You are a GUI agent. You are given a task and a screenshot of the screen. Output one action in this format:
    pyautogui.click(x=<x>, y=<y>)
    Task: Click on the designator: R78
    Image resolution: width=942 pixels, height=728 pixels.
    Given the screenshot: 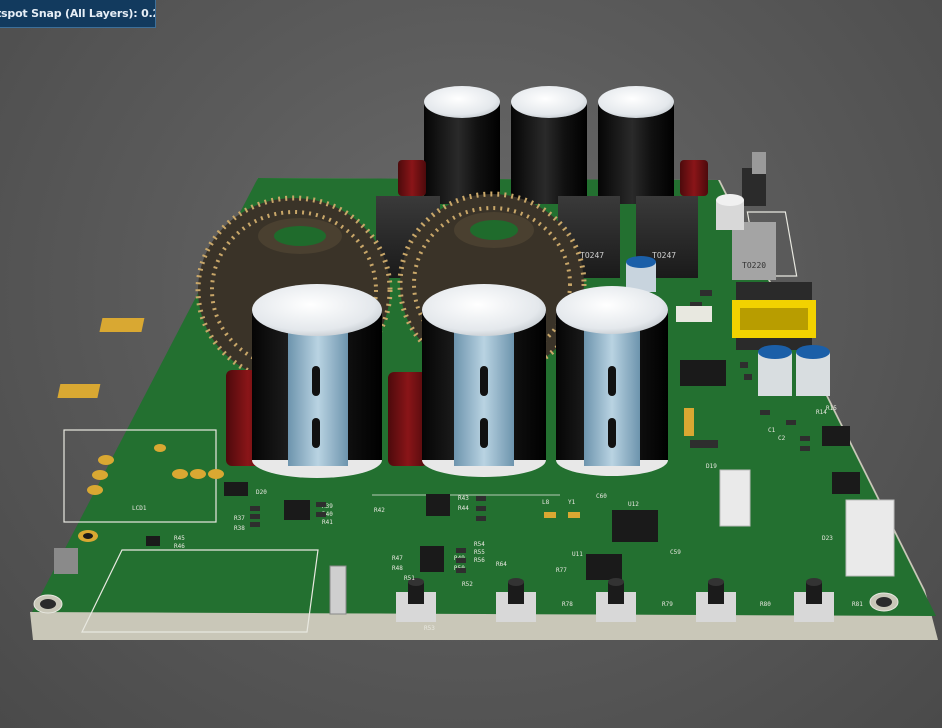 What is the action you would take?
    pyautogui.click(x=567, y=604)
    